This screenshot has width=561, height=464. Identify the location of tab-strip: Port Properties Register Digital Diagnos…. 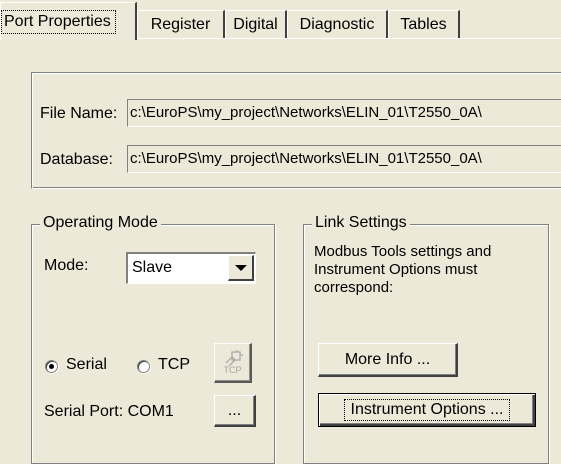
(280, 20).